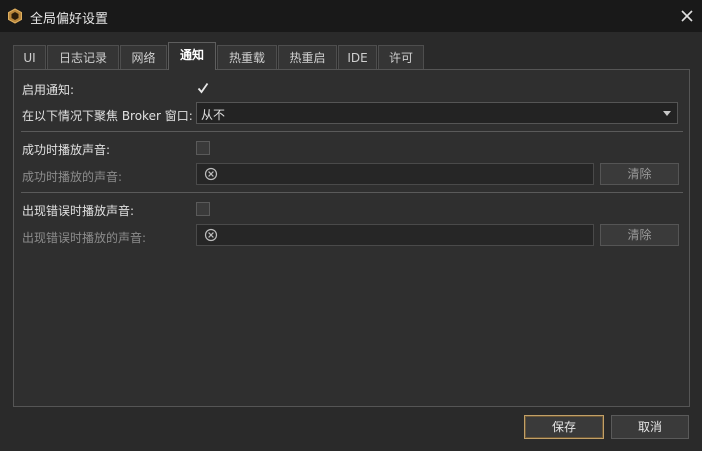 The image size is (702, 451). Describe the element at coordinates (78, 211) in the screenshot. I see `error-sound-label: 出现错误时播放声音:` at that location.